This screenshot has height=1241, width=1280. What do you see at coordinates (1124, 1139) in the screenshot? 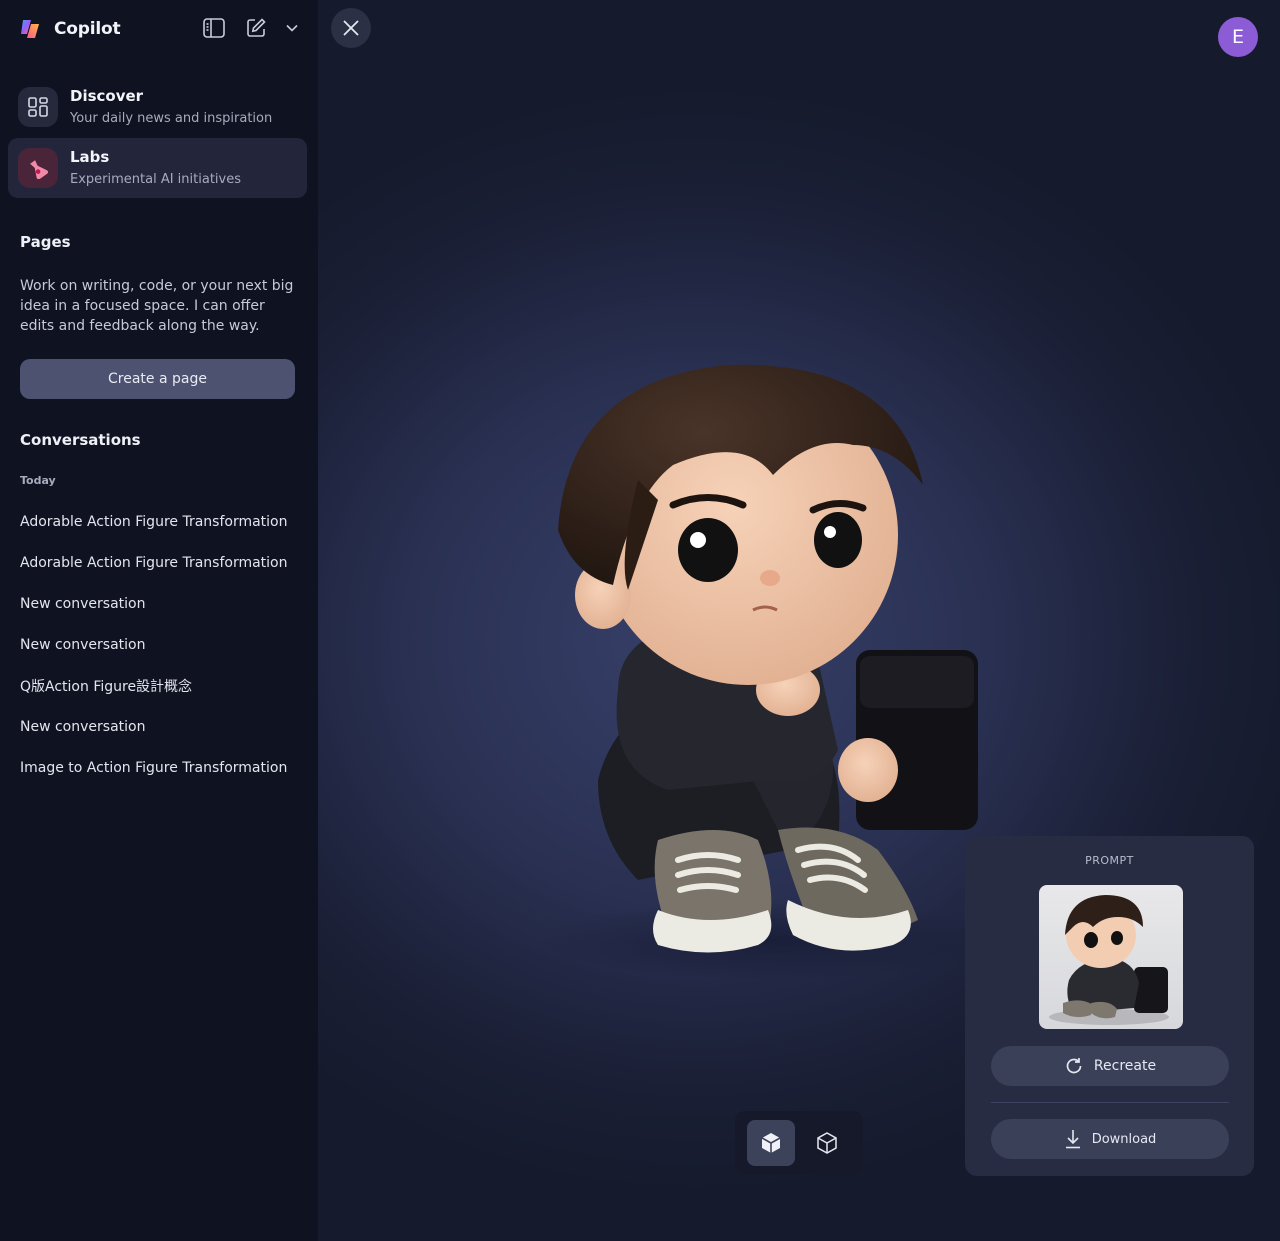
I see `download-label: Download` at bounding box center [1124, 1139].